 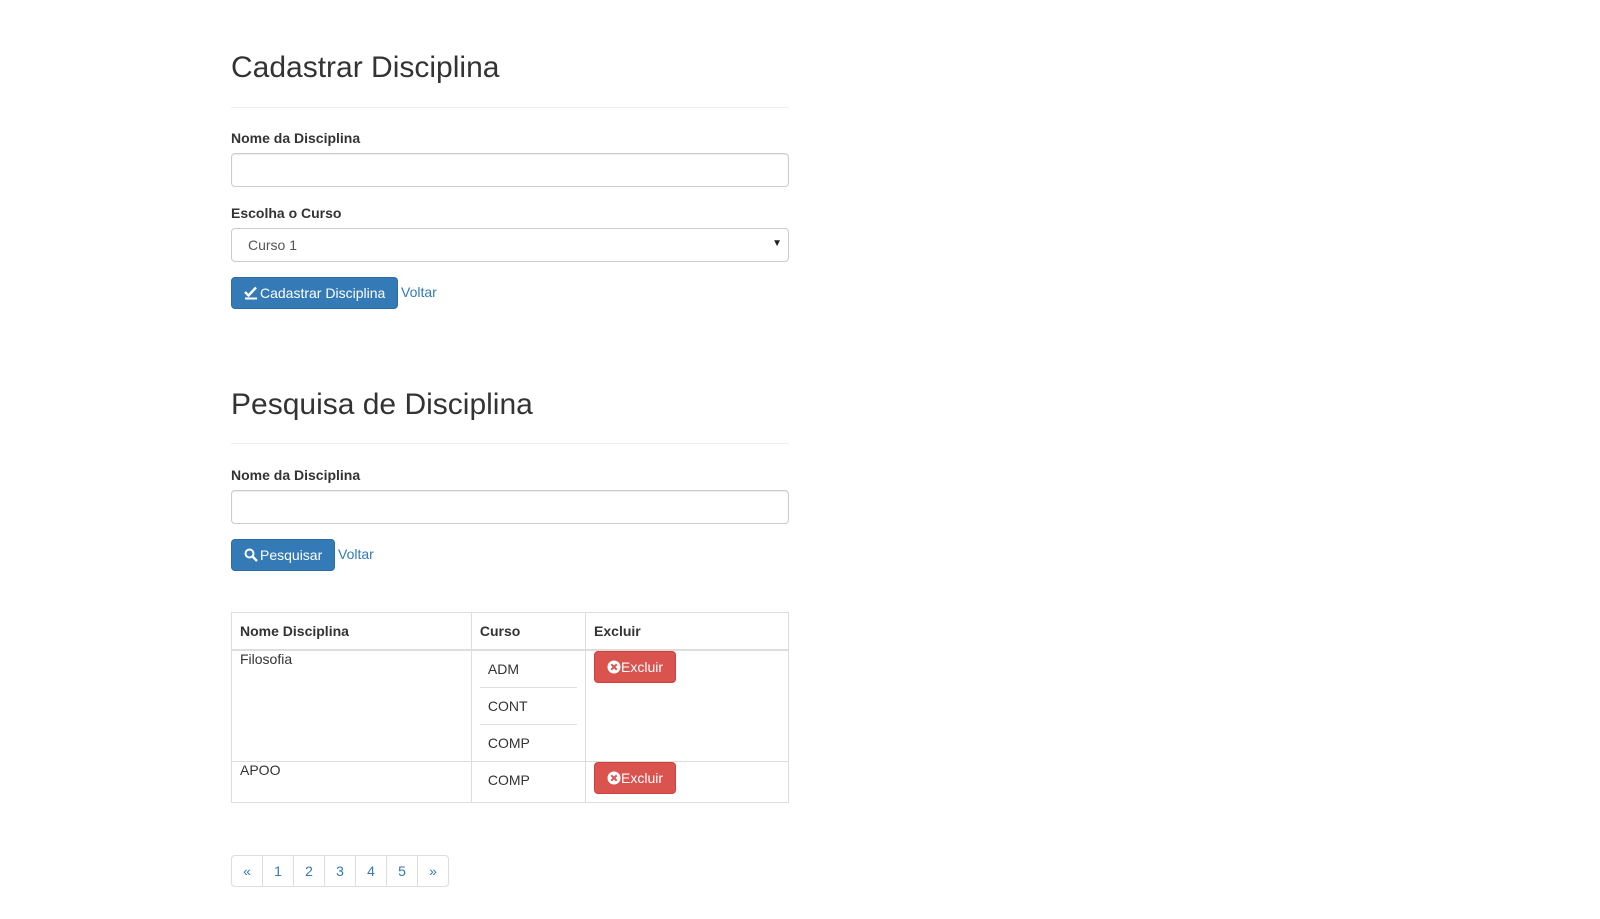 I want to click on pagination: « 1 2 3 4 5 », so click(x=340, y=871).